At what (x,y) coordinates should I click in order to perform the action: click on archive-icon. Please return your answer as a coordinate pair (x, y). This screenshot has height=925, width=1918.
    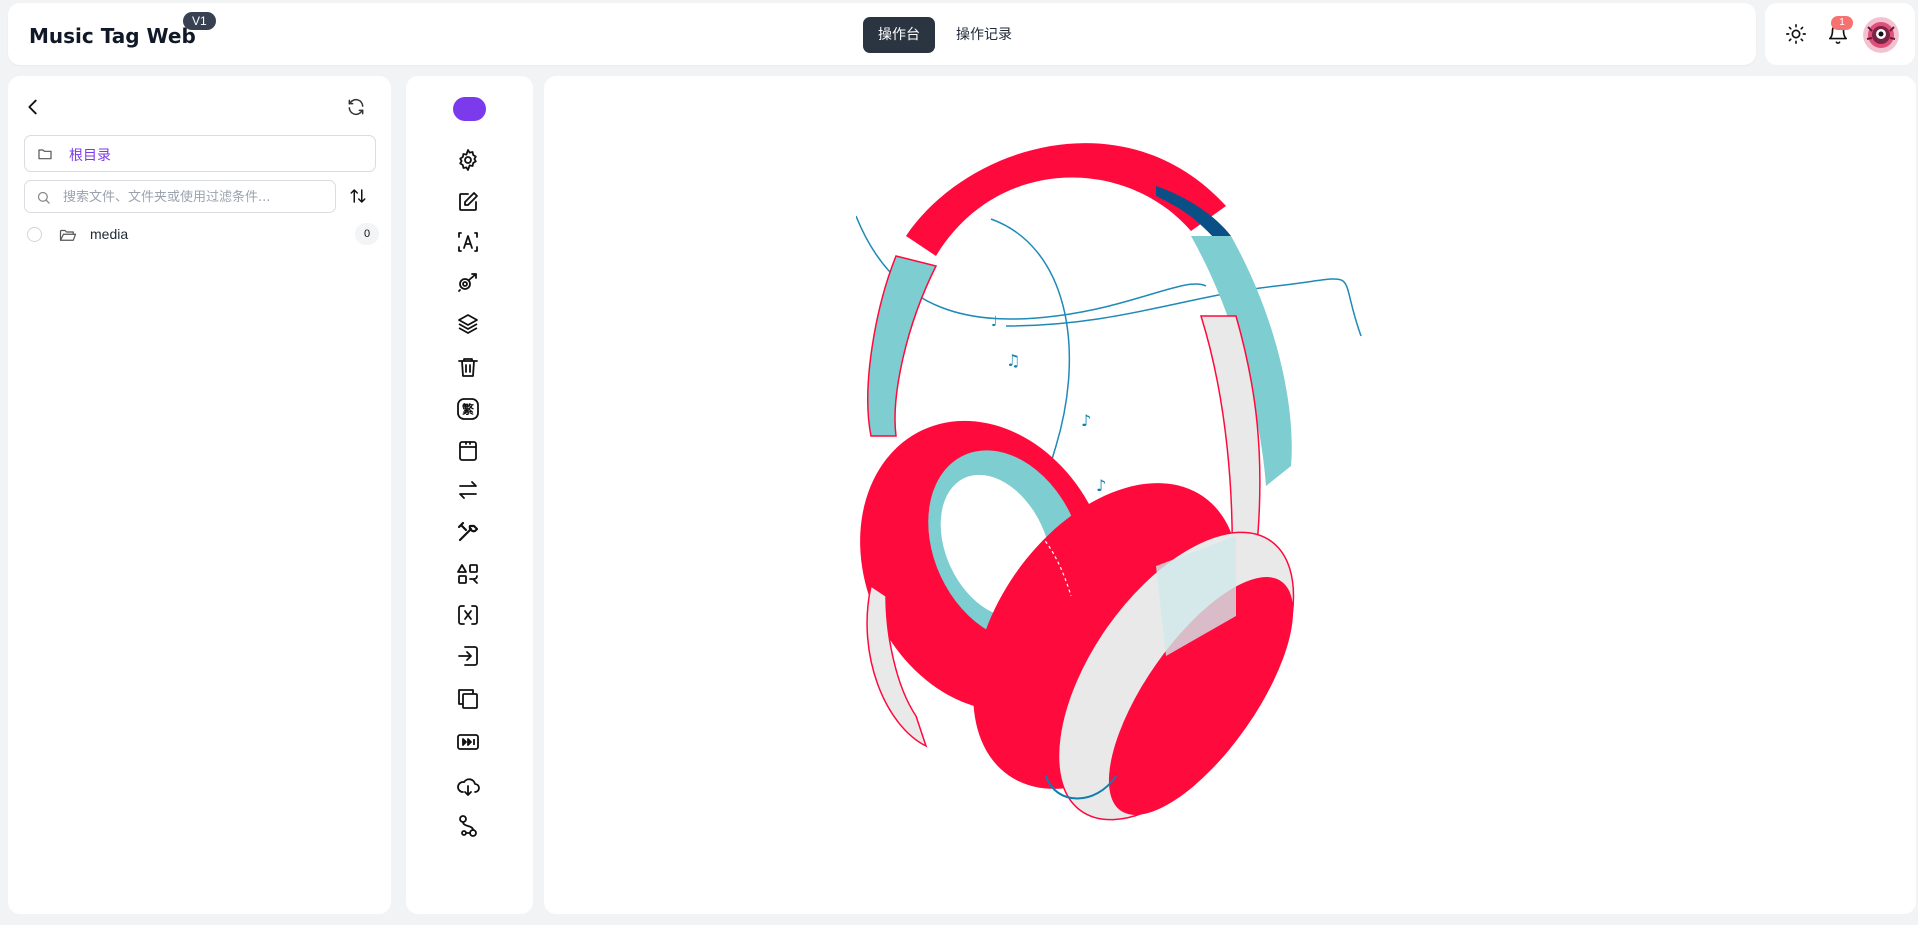
    Looking at the image, I should click on (468, 451).